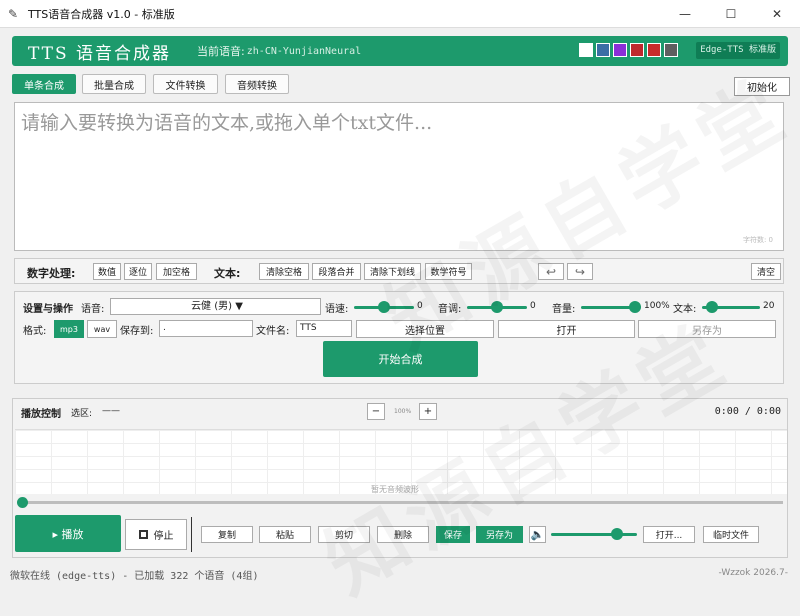 The width and height of the screenshot is (800, 616). What do you see at coordinates (107, 271) in the screenshot?
I see `number-value-button: 数值` at bounding box center [107, 271].